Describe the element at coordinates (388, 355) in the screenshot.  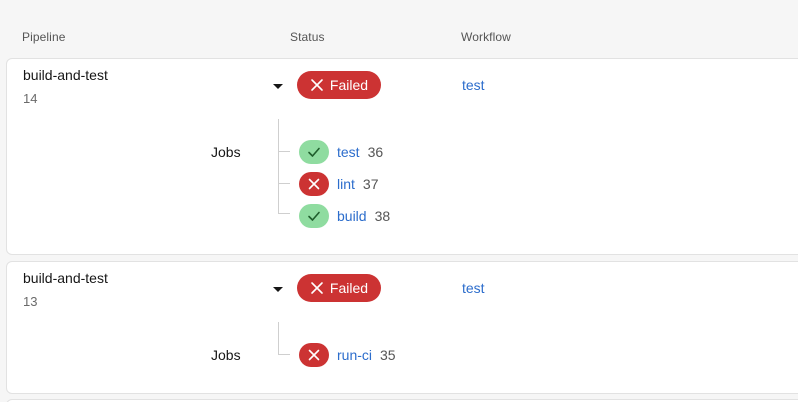
I see `job-number: 35` at that location.